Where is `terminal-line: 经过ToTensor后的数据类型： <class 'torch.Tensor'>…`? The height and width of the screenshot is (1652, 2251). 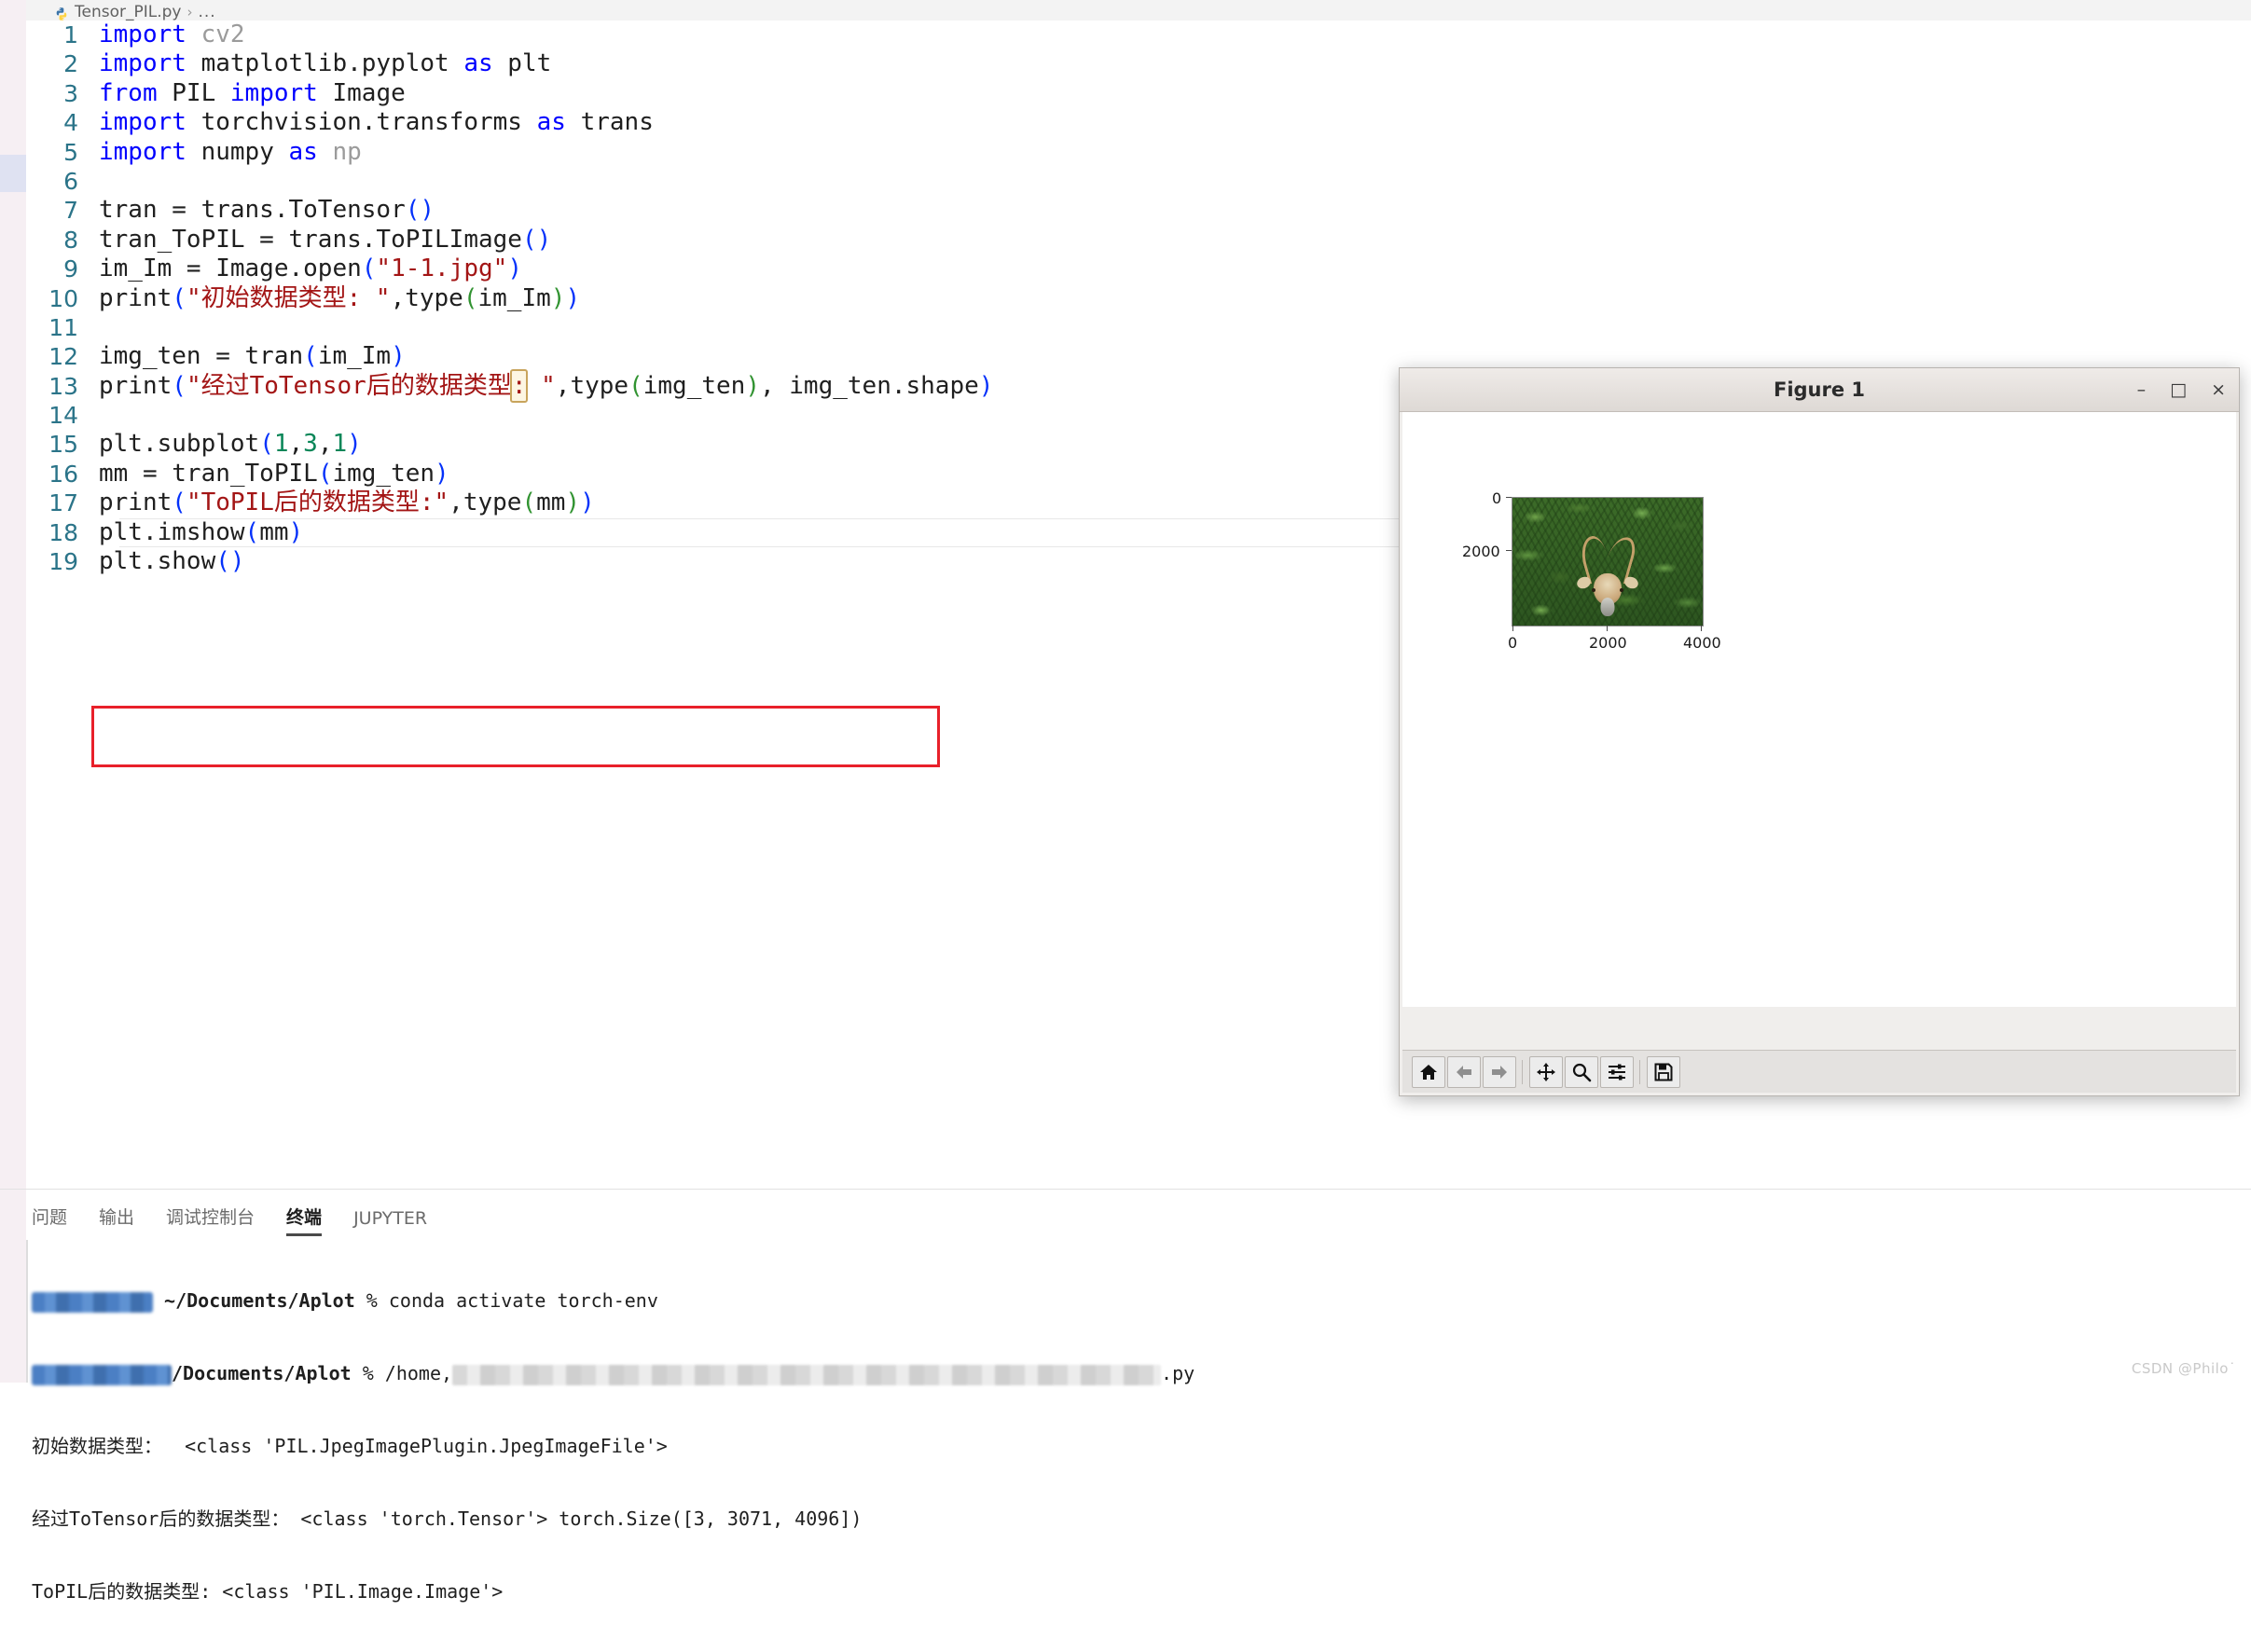
terminal-line: 经过ToTensor后的数据类型： <class 'torch.Tensor'>… is located at coordinates (448, 1519).